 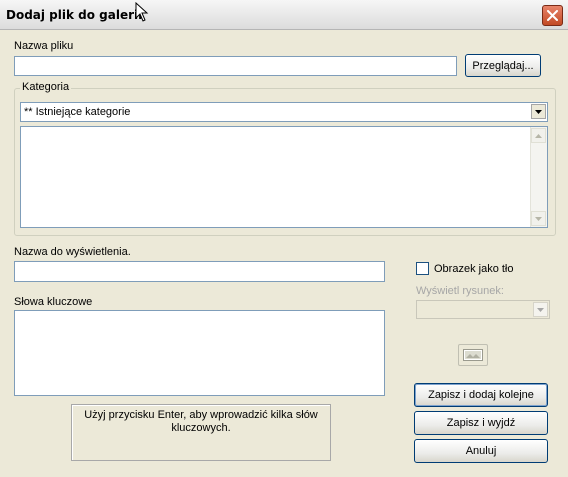 I want to click on scroll-up-button, so click(x=538, y=135).